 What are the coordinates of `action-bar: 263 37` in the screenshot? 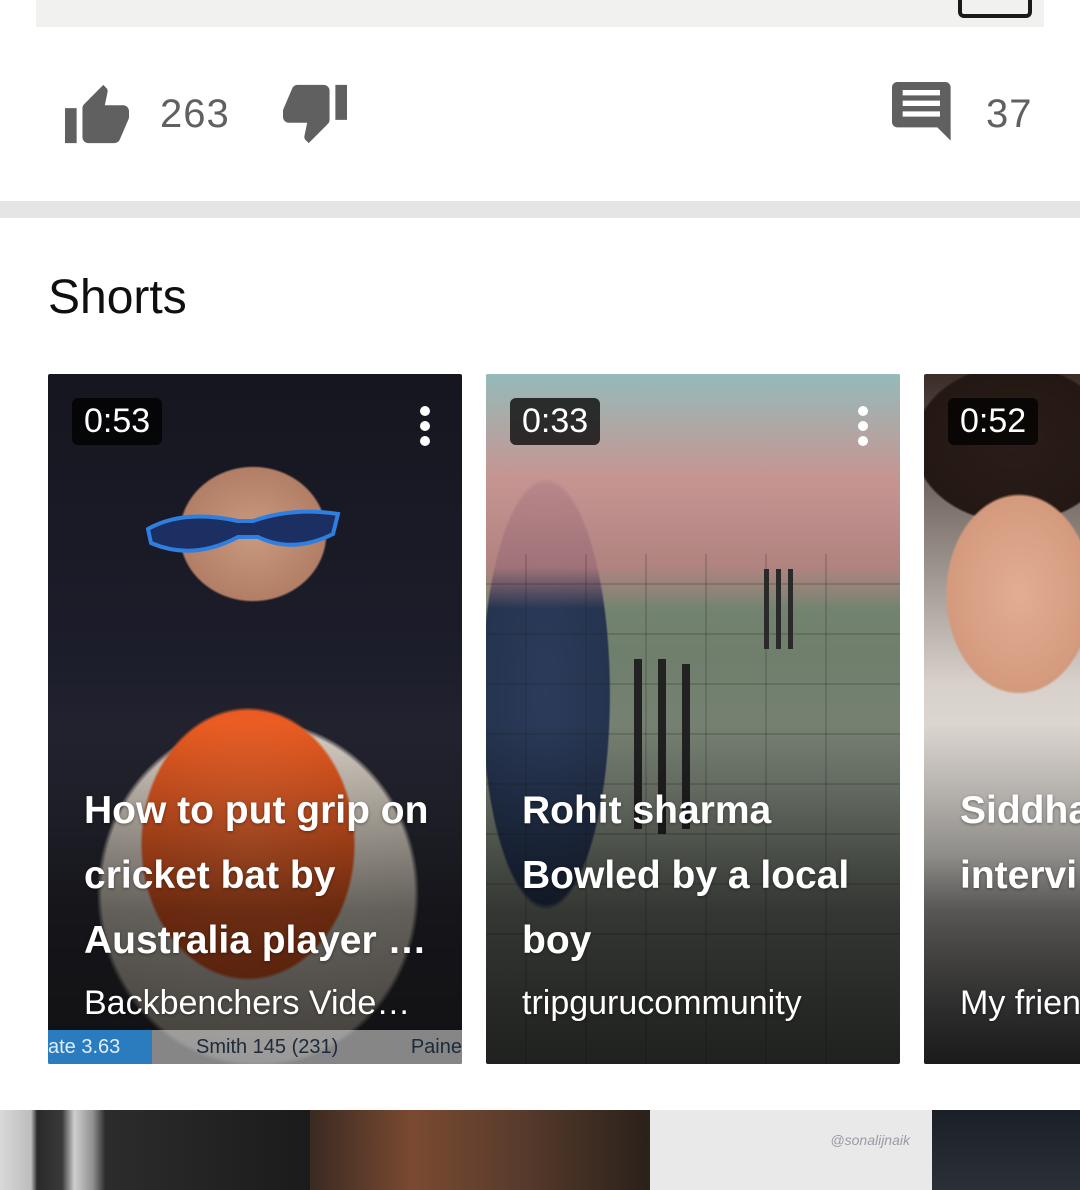 It's located at (540, 125).